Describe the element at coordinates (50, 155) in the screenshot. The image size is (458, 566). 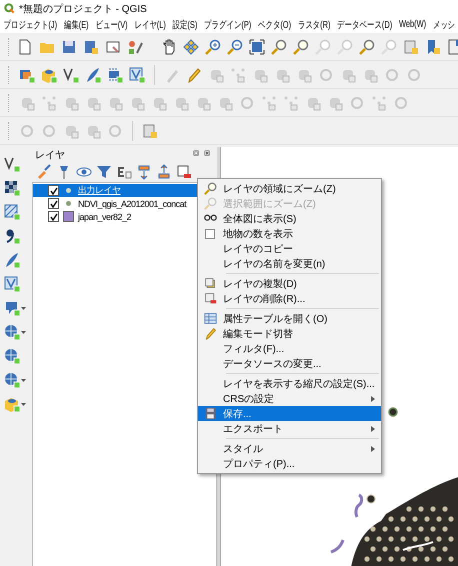
I see `panel-title: レイヤ` at that location.